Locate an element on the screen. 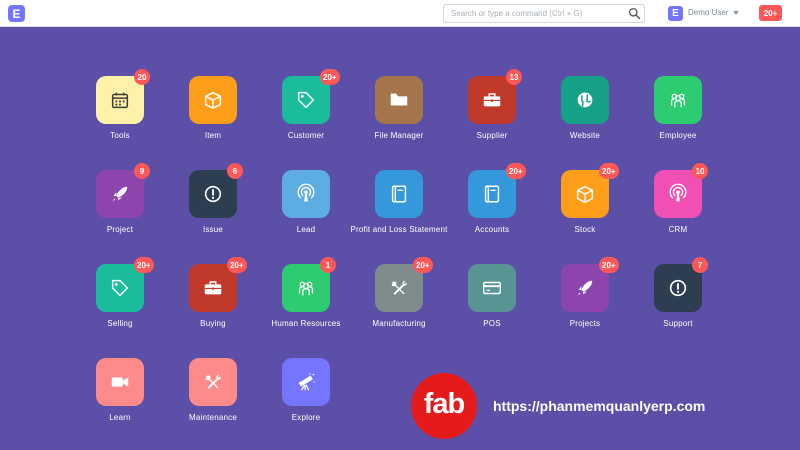  module-learn: Learn is located at coordinates (120, 398).